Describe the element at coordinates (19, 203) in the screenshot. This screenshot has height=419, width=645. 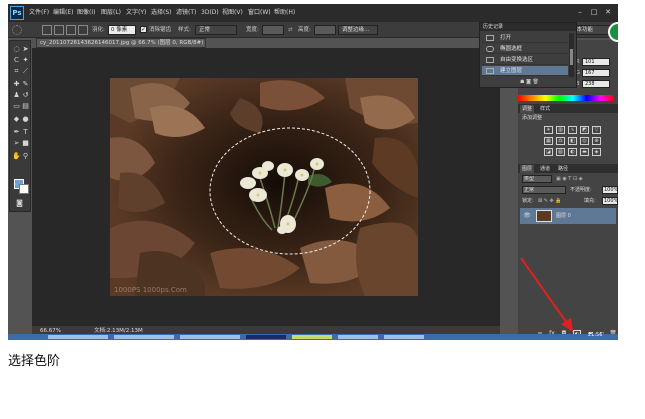
I see `quick-mask-icon: ◙` at that location.